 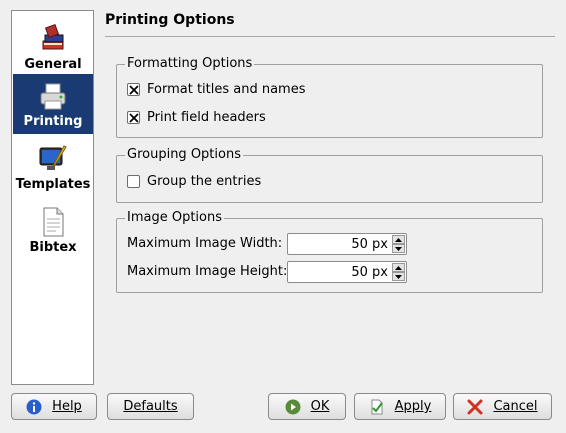 I want to click on sidebar-item-printing: Printing, so click(x=53, y=104).